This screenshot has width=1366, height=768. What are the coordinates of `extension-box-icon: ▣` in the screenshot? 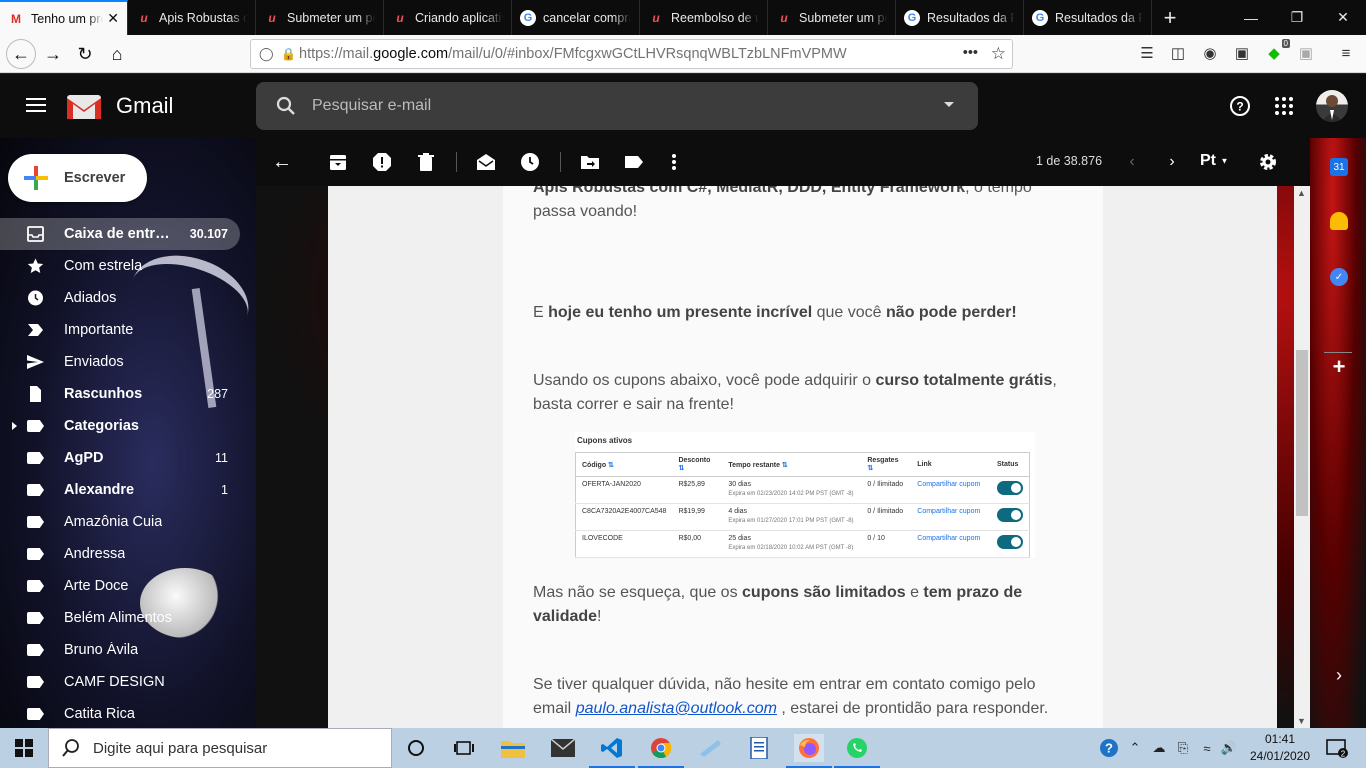 It's located at (1306, 53).